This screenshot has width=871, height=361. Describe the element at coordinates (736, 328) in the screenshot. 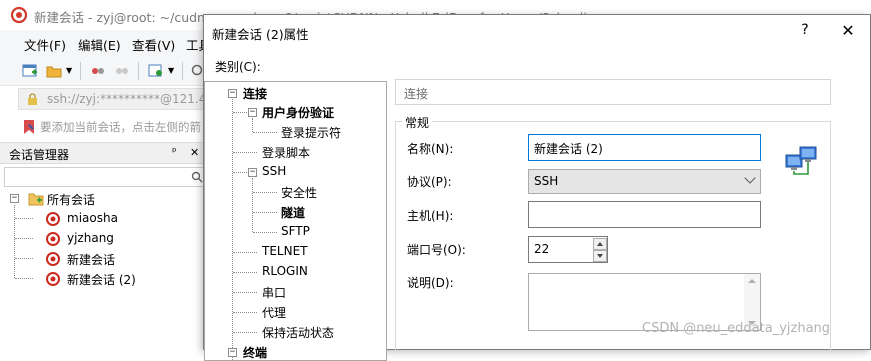

I see `watermark: CSDN @neu_eddata_yjzhang` at that location.